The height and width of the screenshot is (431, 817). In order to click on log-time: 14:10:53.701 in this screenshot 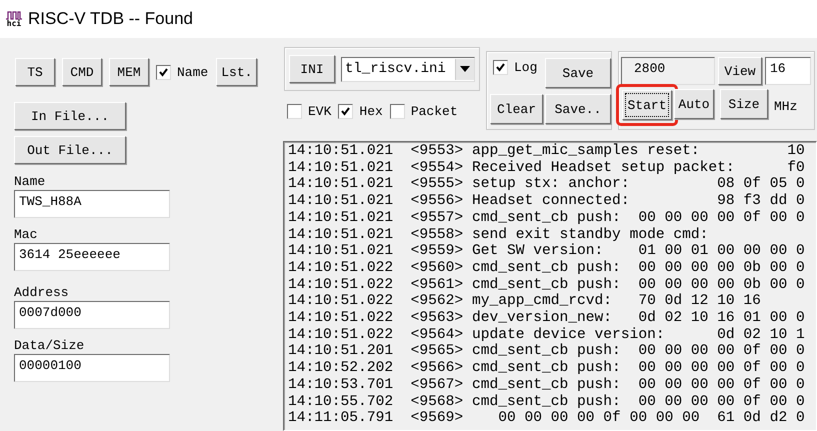, I will do `click(341, 385)`.